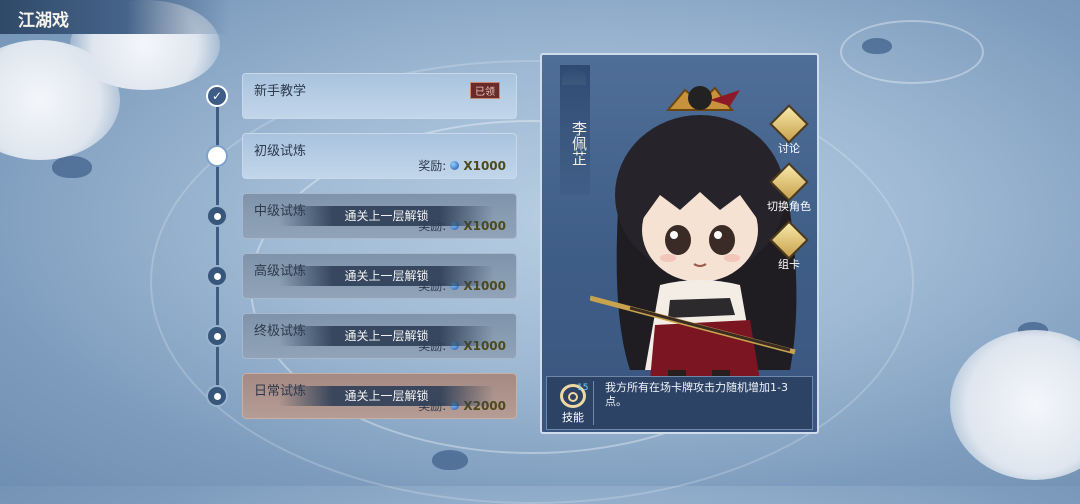  I want to click on stage-name: 新手教学, so click(280, 91).